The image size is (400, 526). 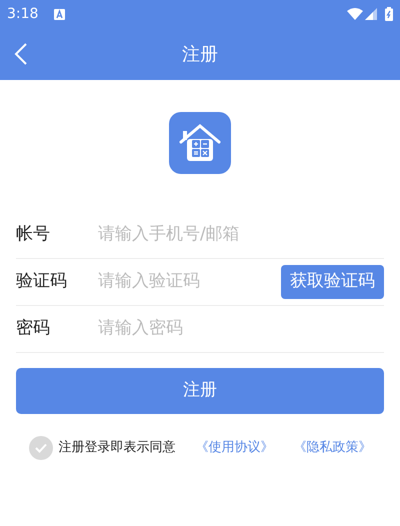 What do you see at coordinates (33, 328) in the screenshot?
I see `field-label: 密码` at bounding box center [33, 328].